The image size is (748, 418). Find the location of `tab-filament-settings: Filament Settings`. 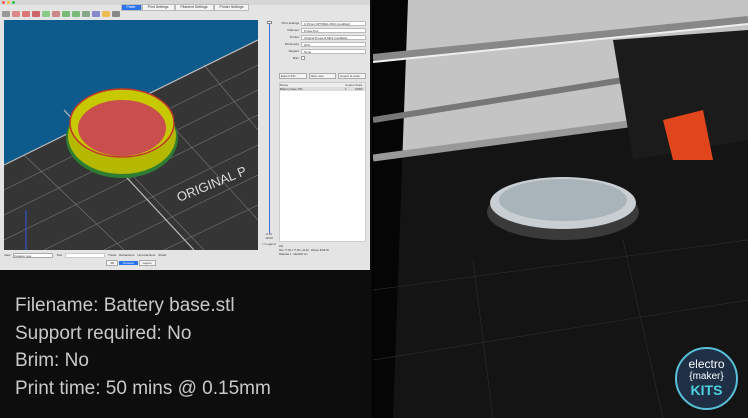

tab-filament-settings: Filament Settings is located at coordinates (194, 7).